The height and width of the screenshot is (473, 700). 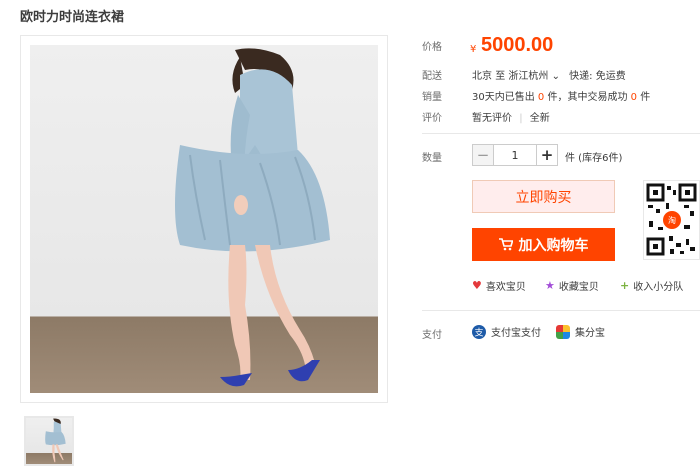 What do you see at coordinates (432, 97) in the screenshot?
I see `sales-label: 销量` at bounding box center [432, 97].